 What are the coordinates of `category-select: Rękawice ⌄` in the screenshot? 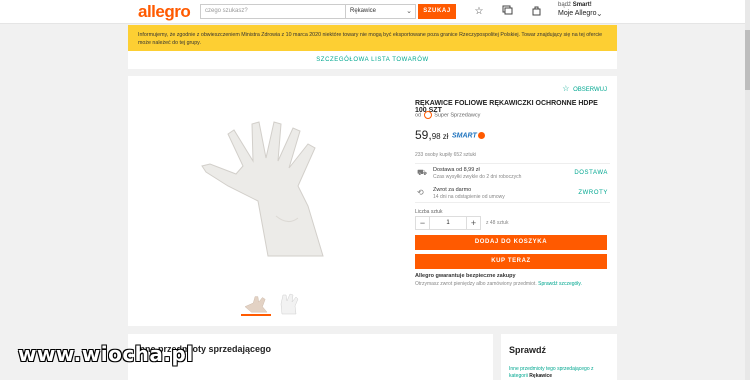 It's located at (381, 11).